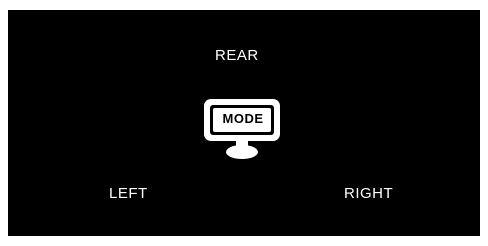 Image resolution: width=488 pixels, height=246 pixels. I want to click on mode-button: MODE, so click(243, 129).